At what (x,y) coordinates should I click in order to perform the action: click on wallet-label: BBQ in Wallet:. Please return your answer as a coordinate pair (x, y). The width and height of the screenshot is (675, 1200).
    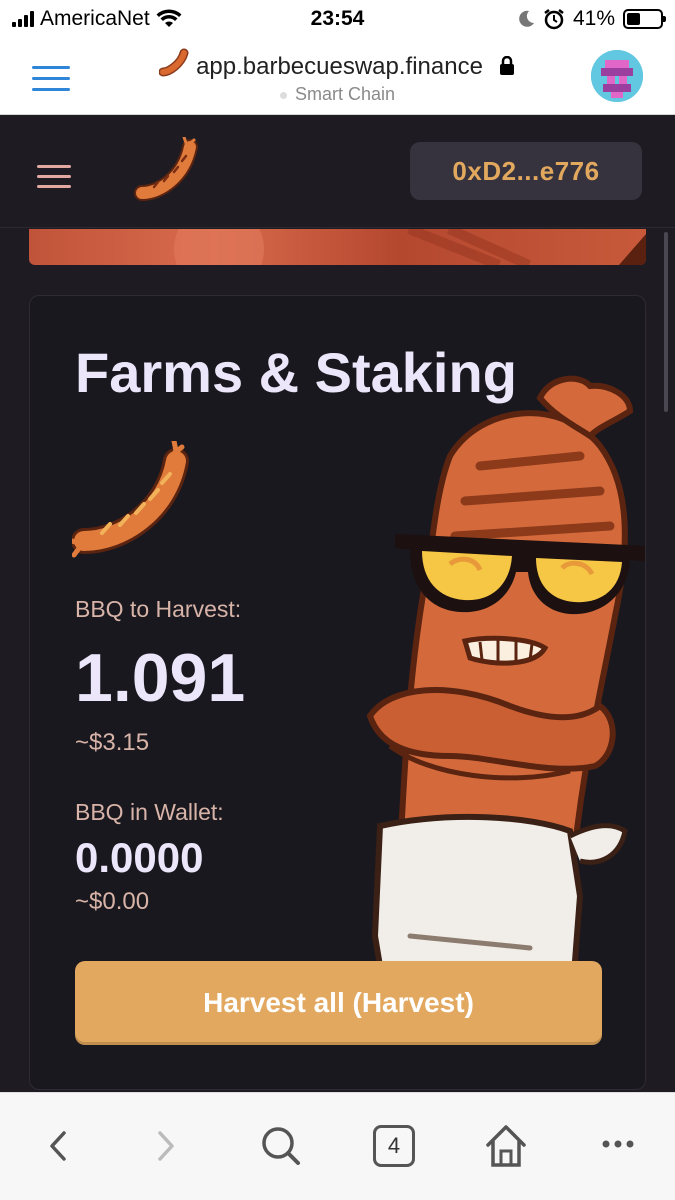
    Looking at the image, I should click on (149, 812).